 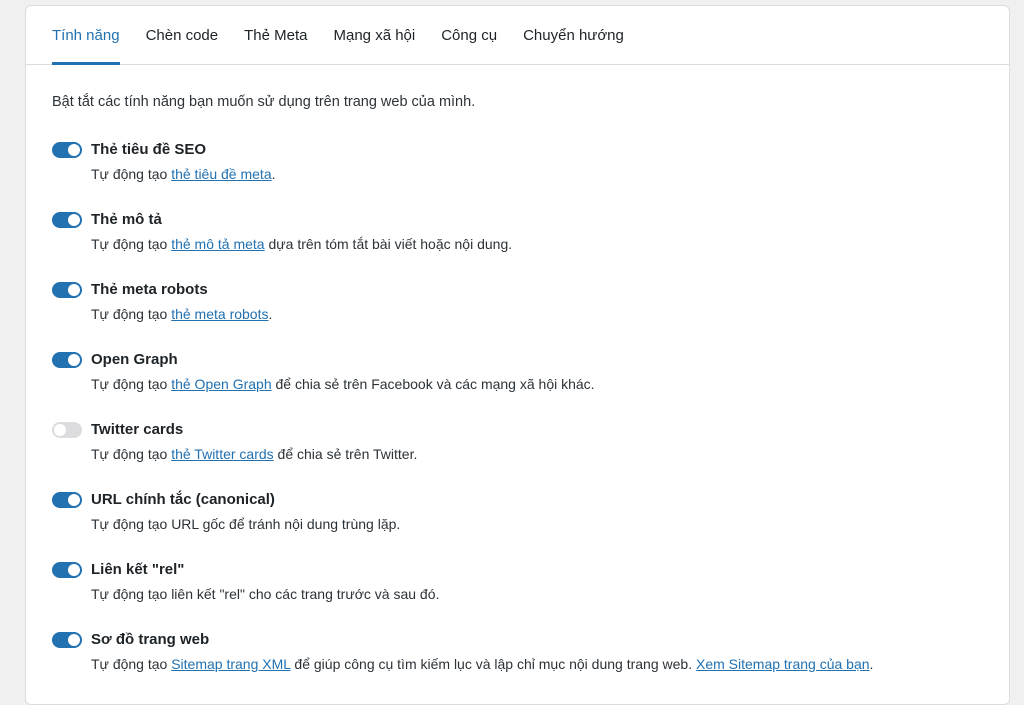 I want to click on tab-tools: Công cụ, so click(x=469, y=25).